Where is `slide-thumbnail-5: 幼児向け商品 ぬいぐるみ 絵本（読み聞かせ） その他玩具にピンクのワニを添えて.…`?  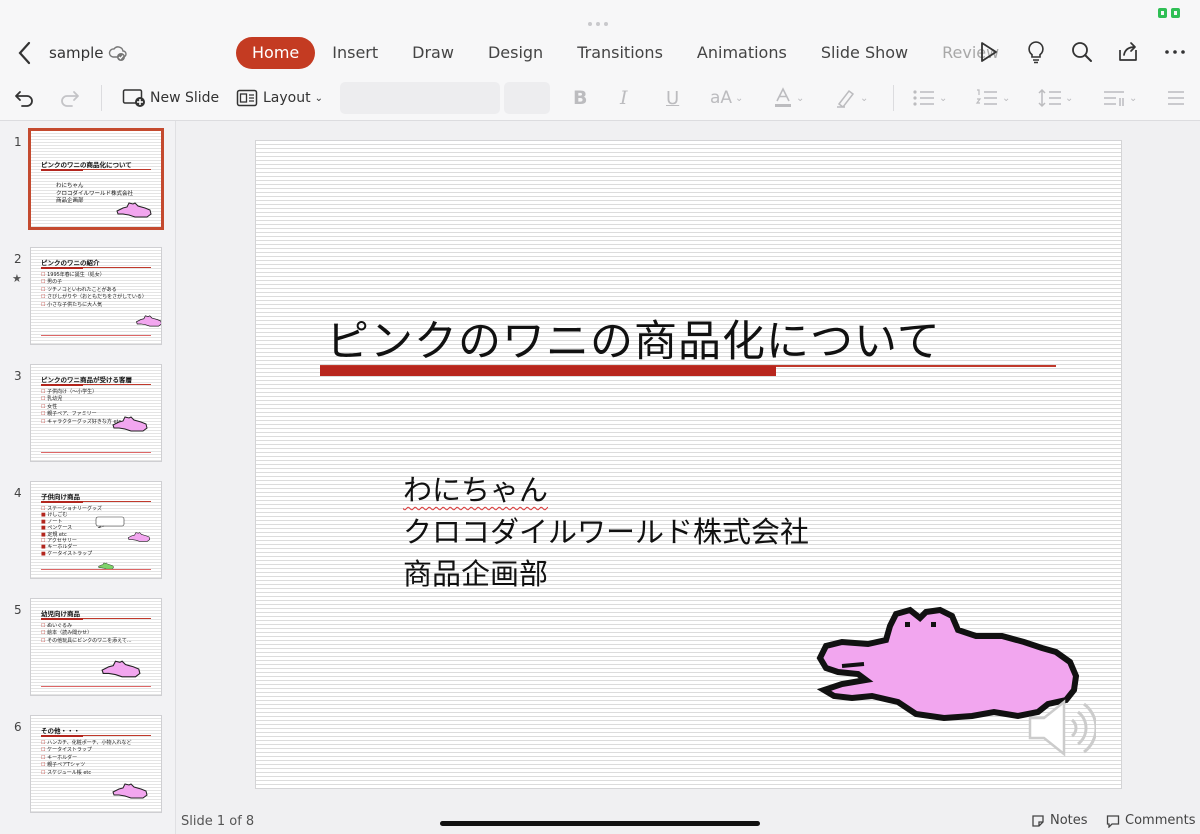 slide-thumbnail-5: 幼児向け商品 ぬいぐるみ 絵本（読み聞かせ） その他玩具にピンクのワニを添えて.… is located at coordinates (96, 647).